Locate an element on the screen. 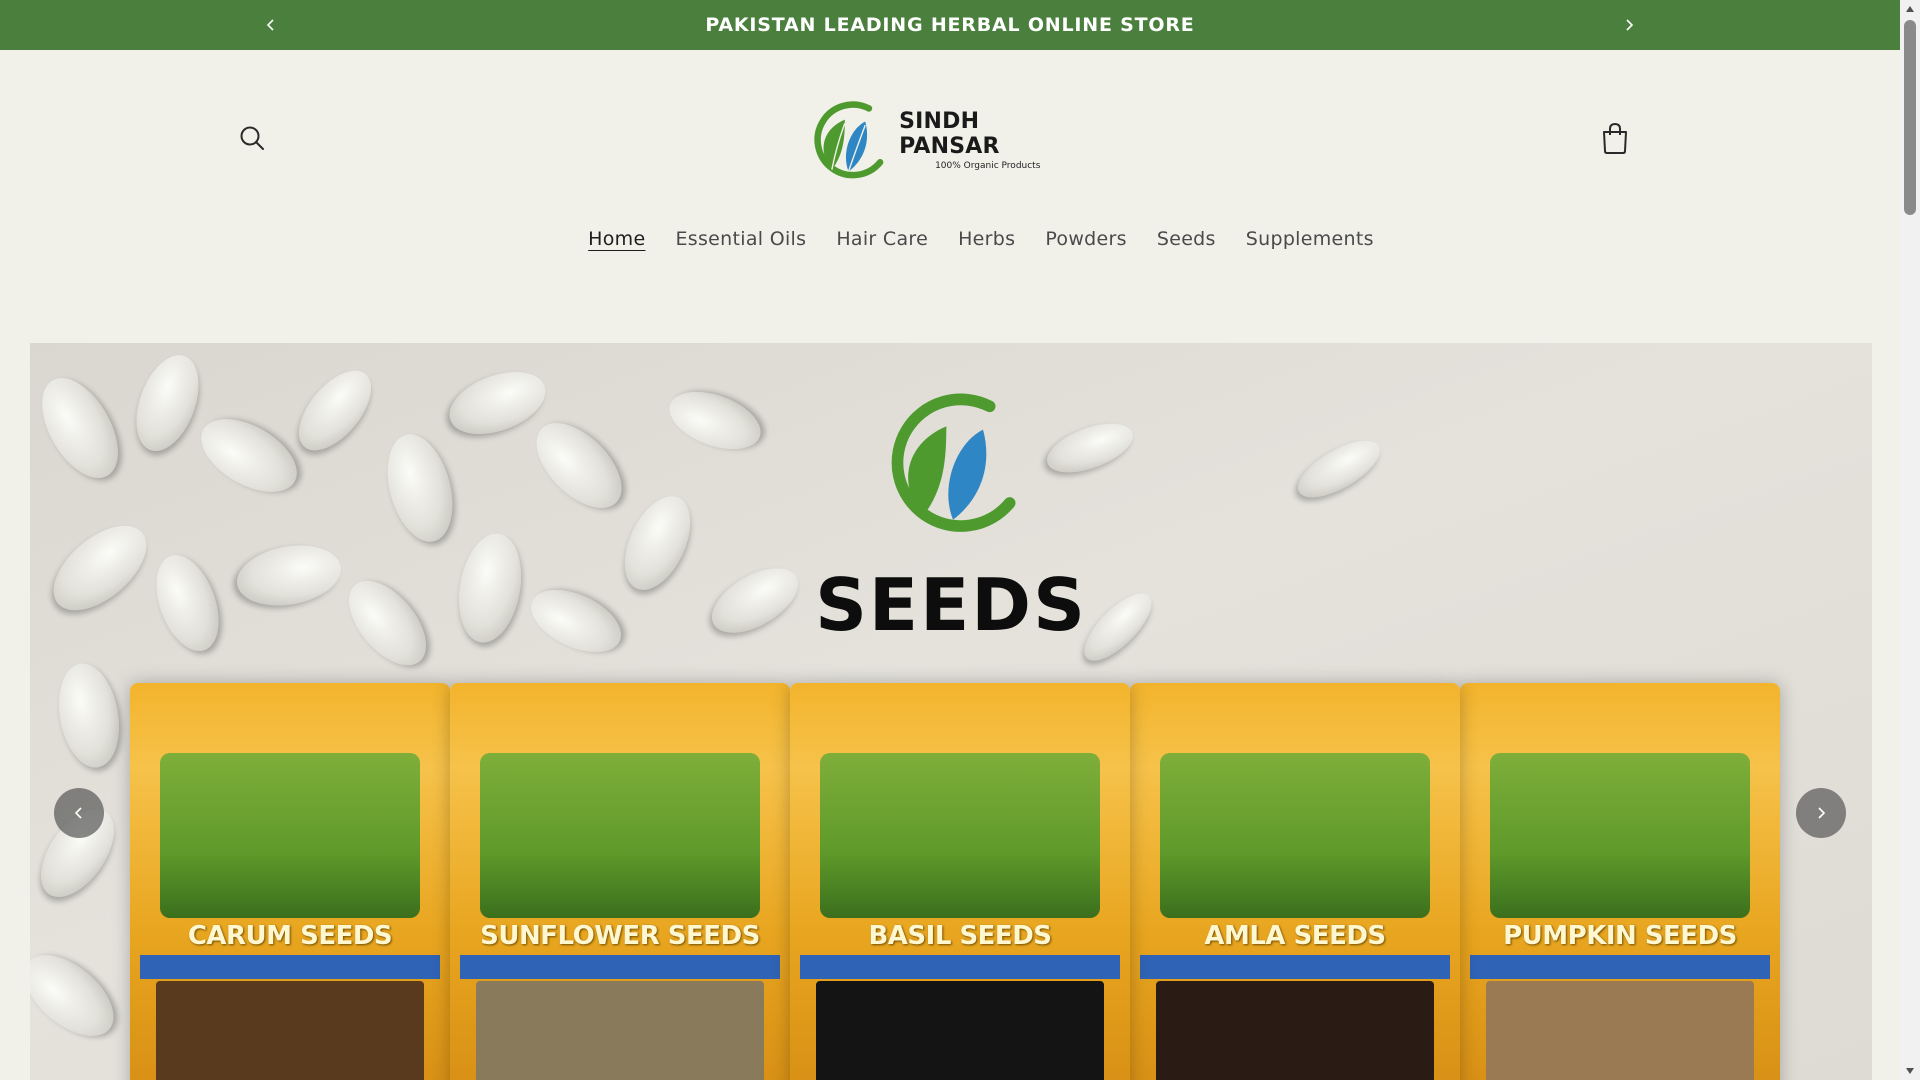  scroll-down-button is located at coordinates (1910, 1071).